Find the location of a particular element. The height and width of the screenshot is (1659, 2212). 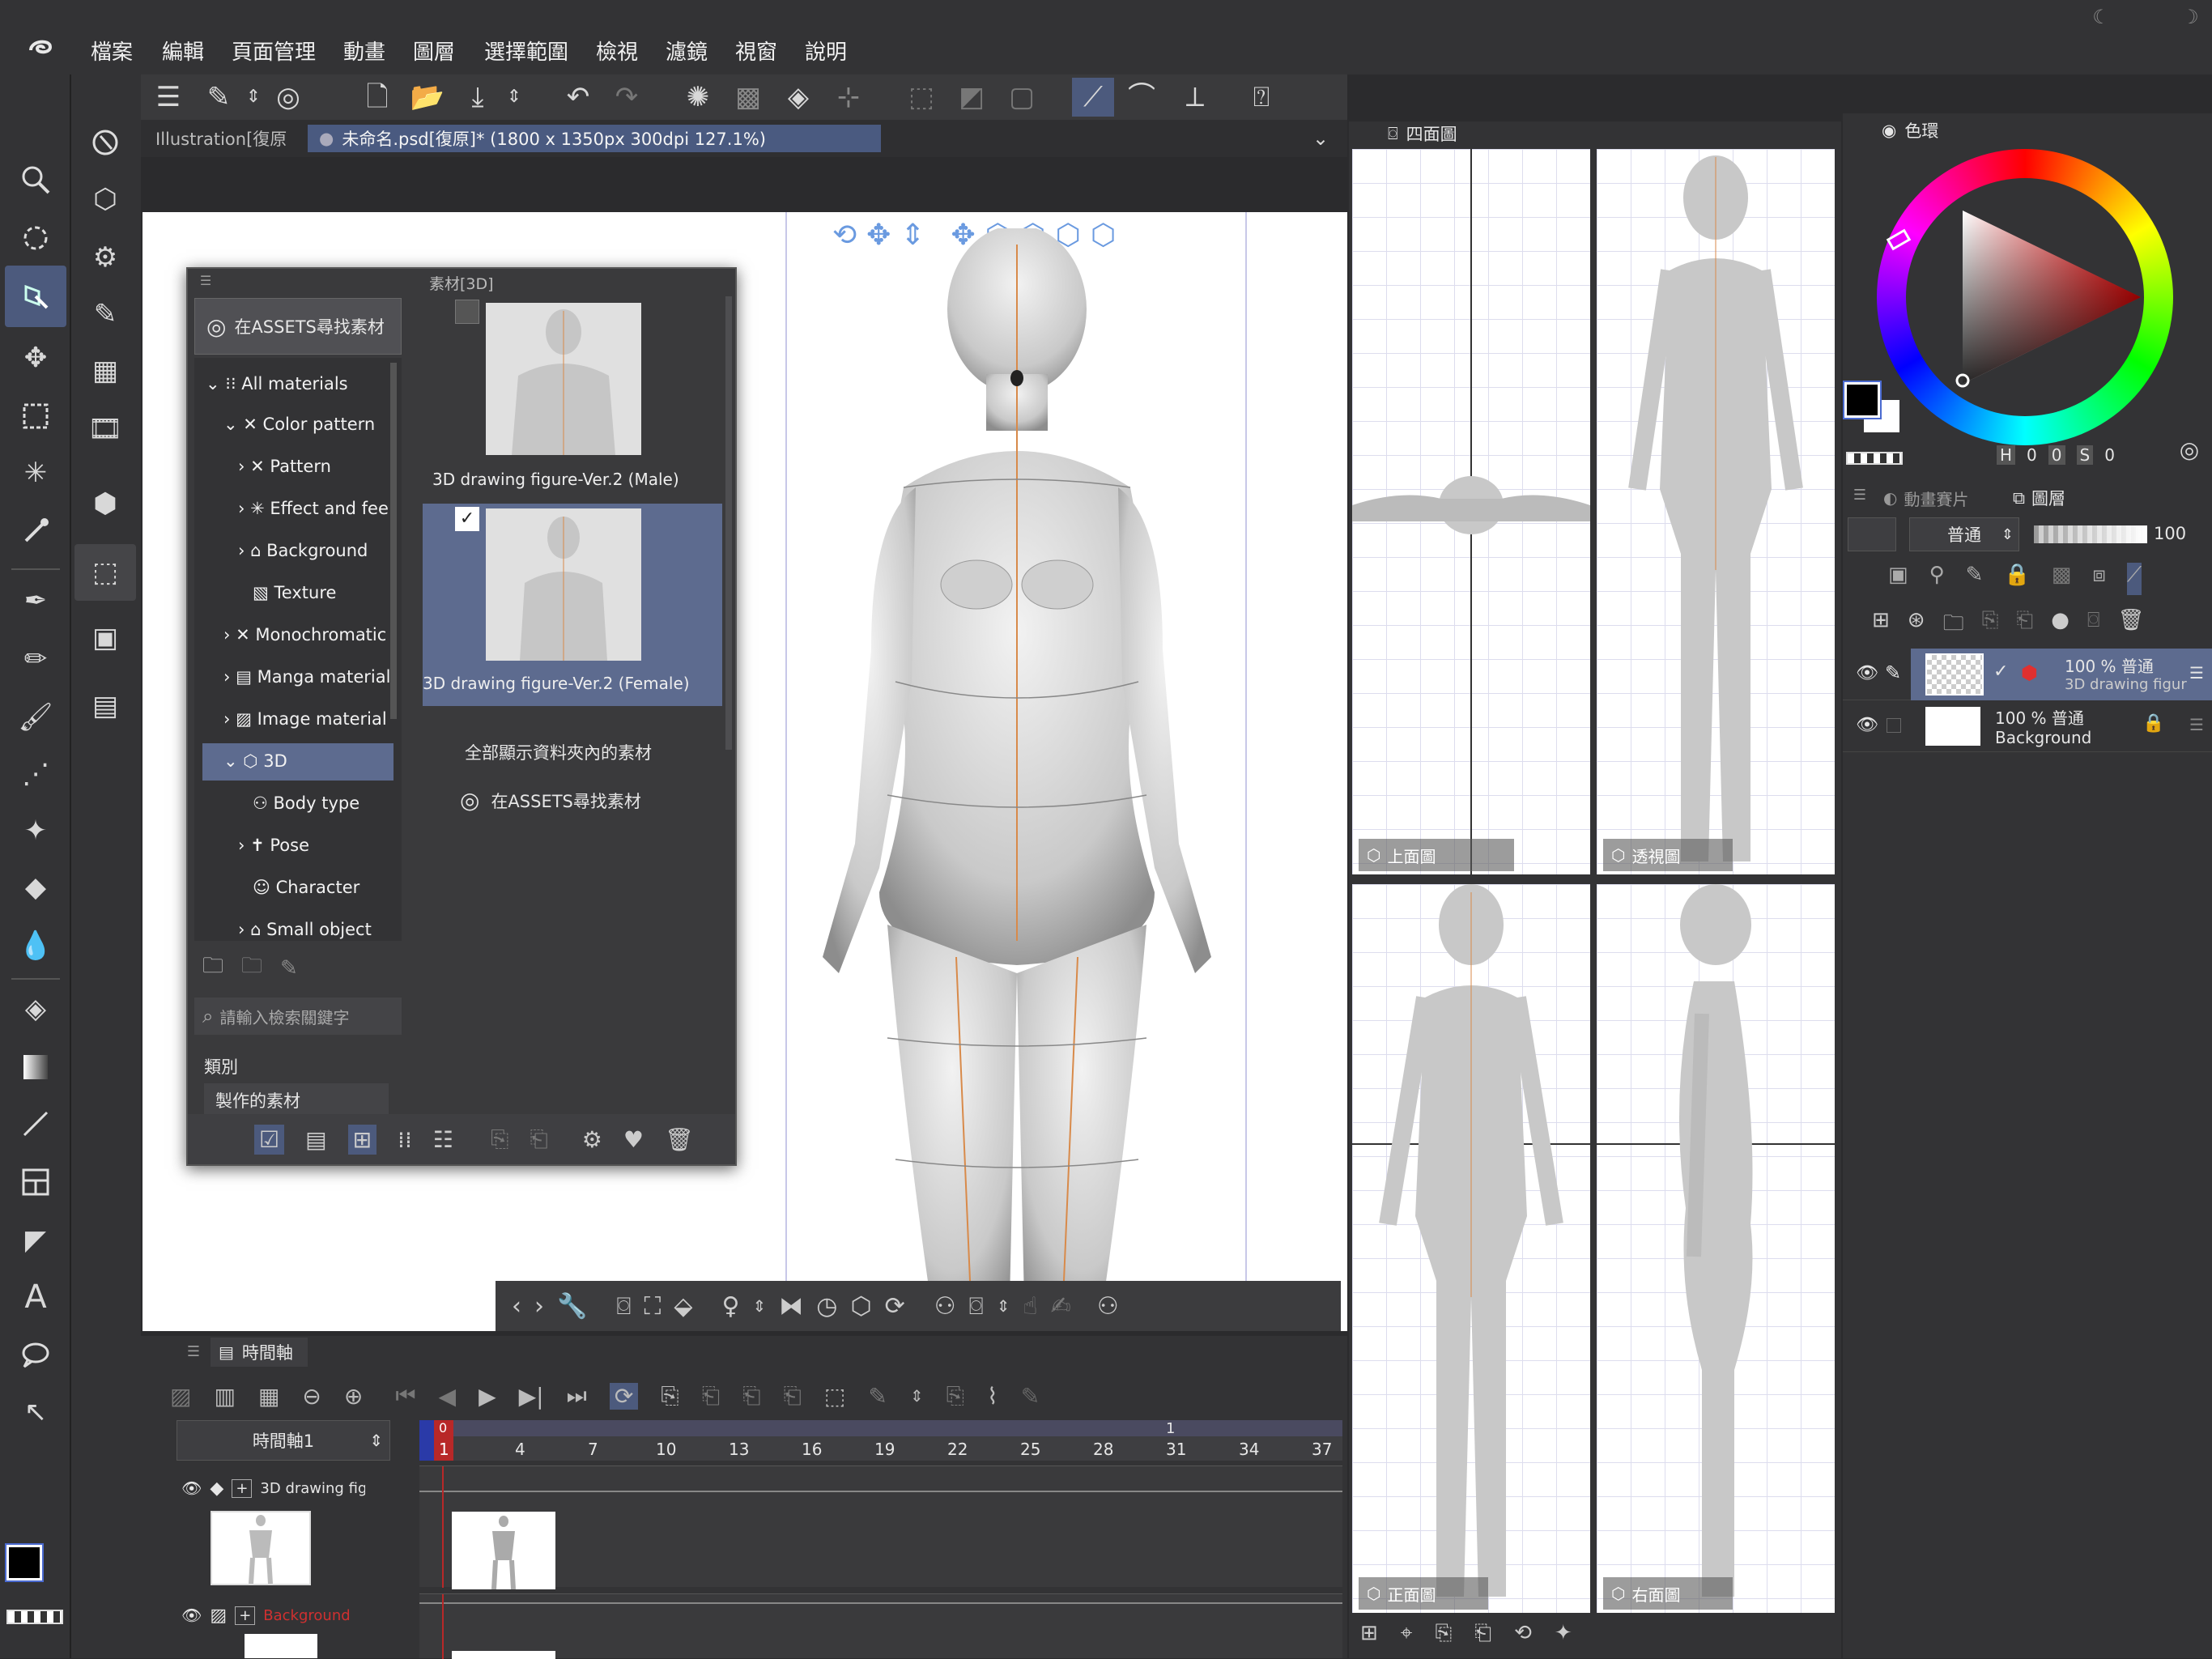

3d-female-figure is located at coordinates (1017, 779).